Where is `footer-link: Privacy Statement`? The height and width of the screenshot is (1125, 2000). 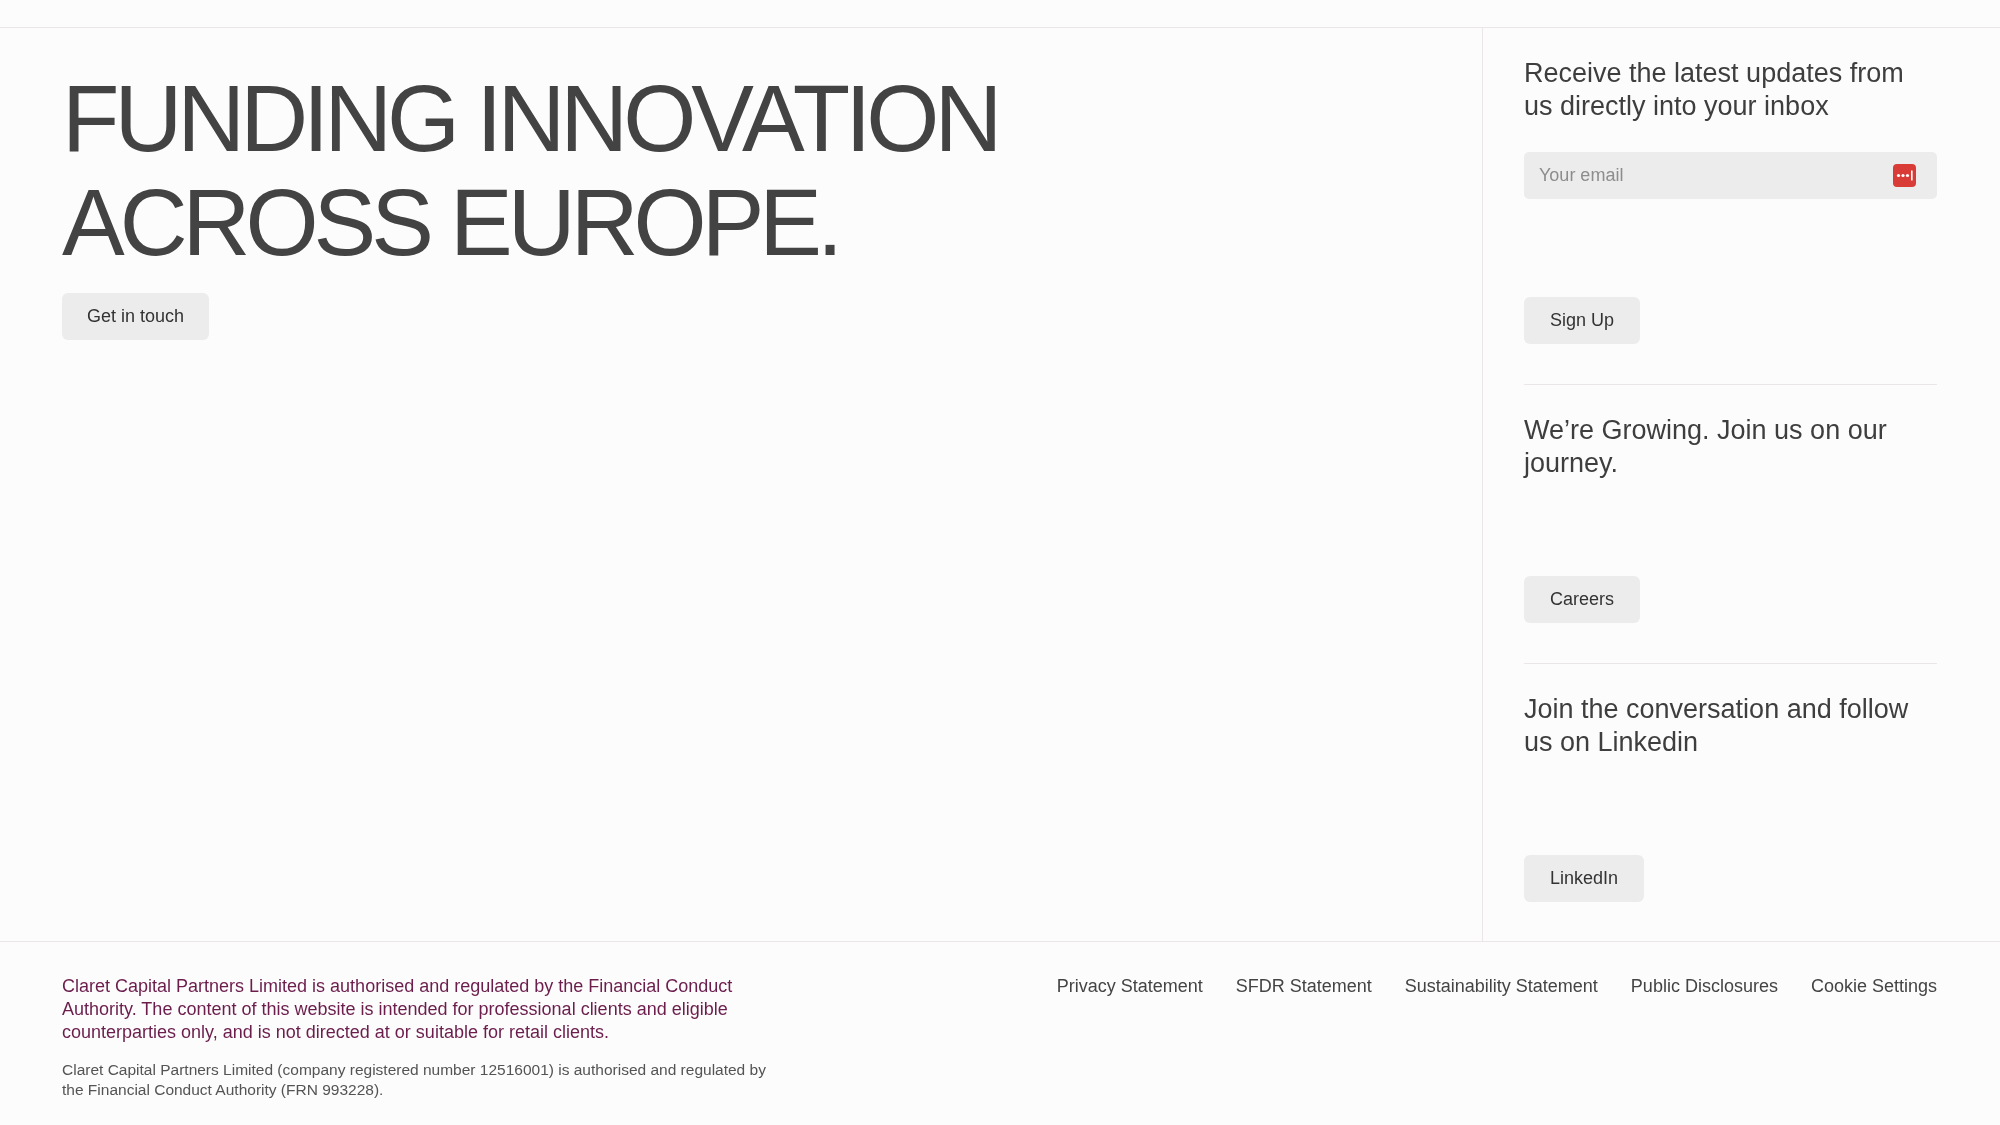
footer-link: Privacy Statement is located at coordinates (1129, 986).